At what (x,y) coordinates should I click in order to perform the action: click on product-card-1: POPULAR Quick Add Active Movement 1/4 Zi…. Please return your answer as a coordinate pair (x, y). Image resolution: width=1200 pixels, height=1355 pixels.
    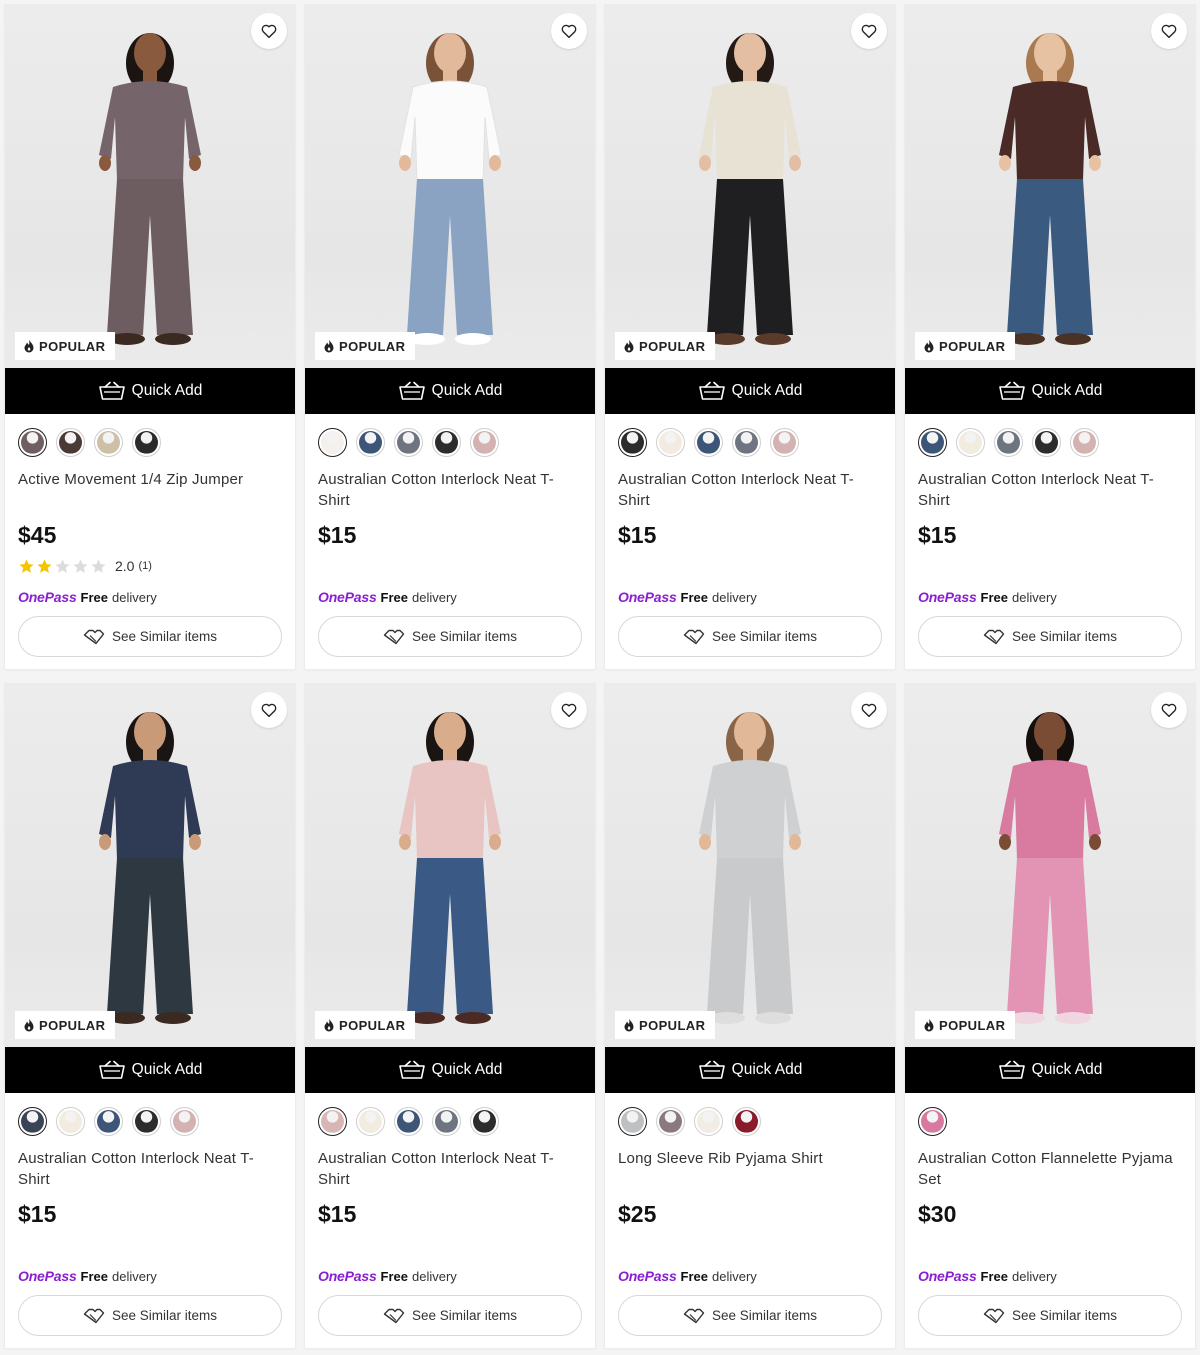
    Looking at the image, I should click on (150, 337).